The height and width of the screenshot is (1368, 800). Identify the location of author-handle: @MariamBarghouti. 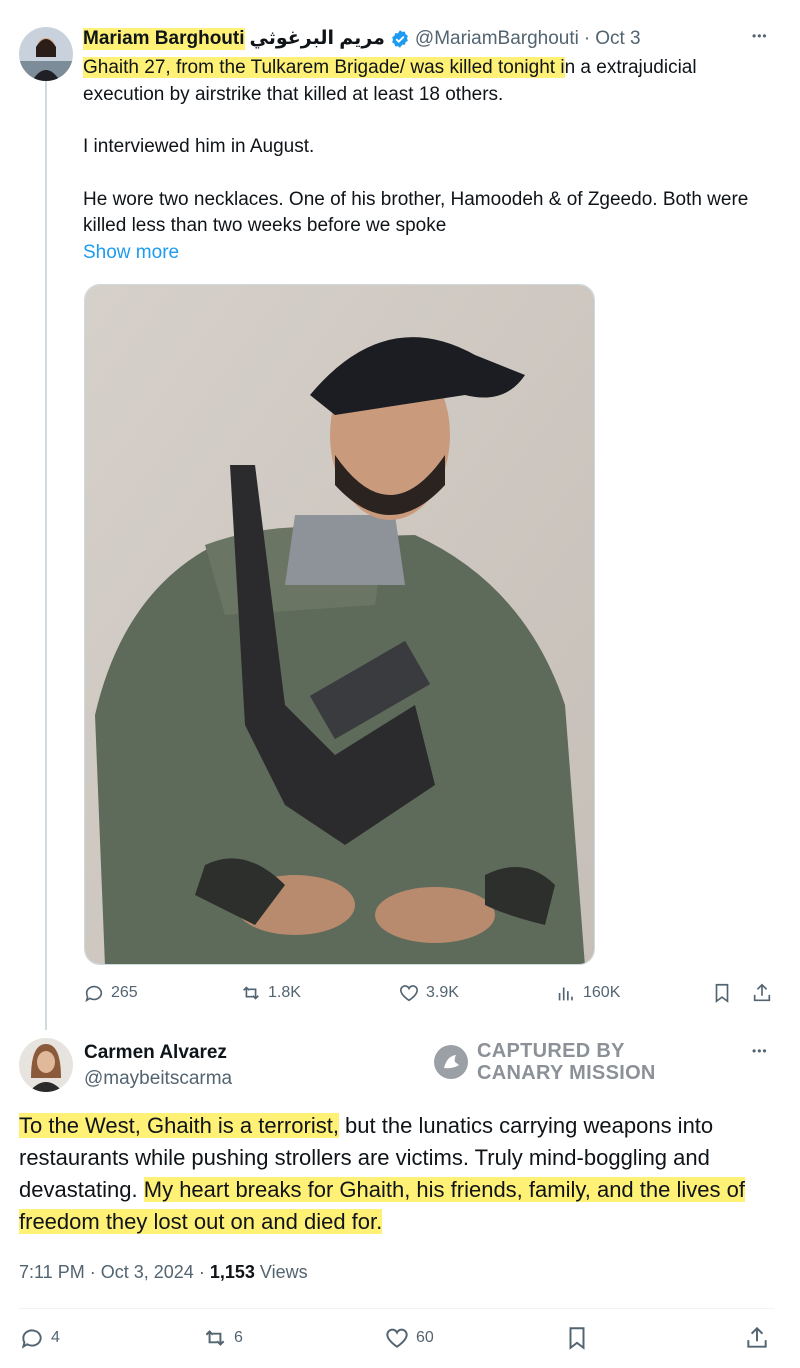
(497, 39).